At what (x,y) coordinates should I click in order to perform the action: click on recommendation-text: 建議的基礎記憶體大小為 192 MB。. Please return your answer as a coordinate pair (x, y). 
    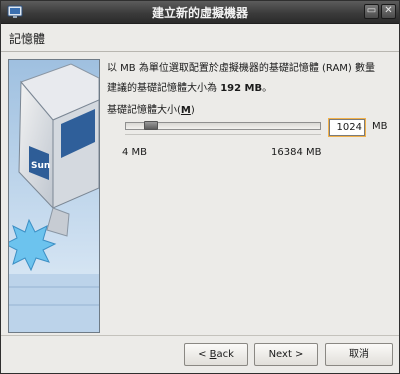
    Looking at the image, I should click on (189, 86).